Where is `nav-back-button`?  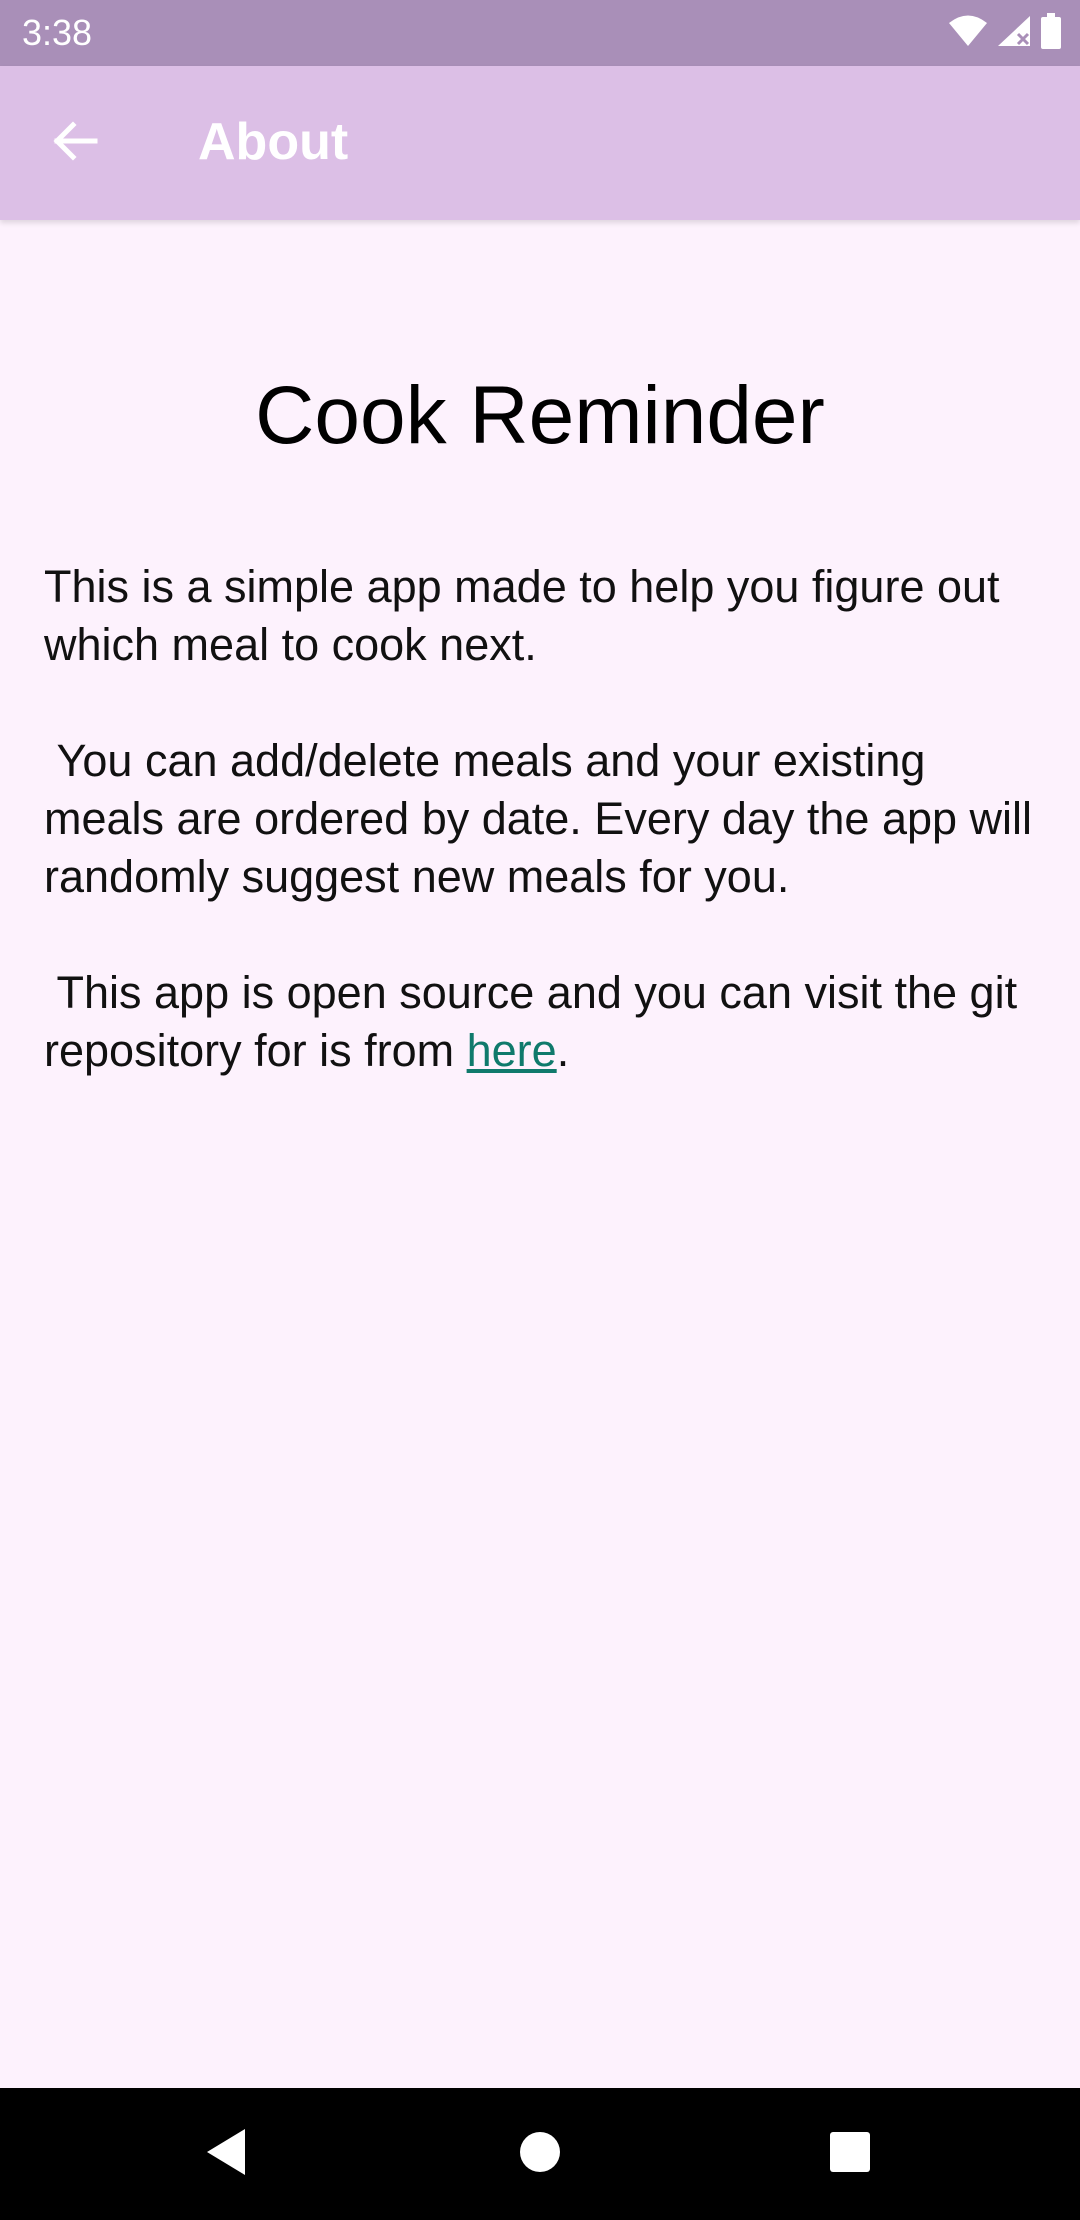 nav-back-button is located at coordinates (226, 2154).